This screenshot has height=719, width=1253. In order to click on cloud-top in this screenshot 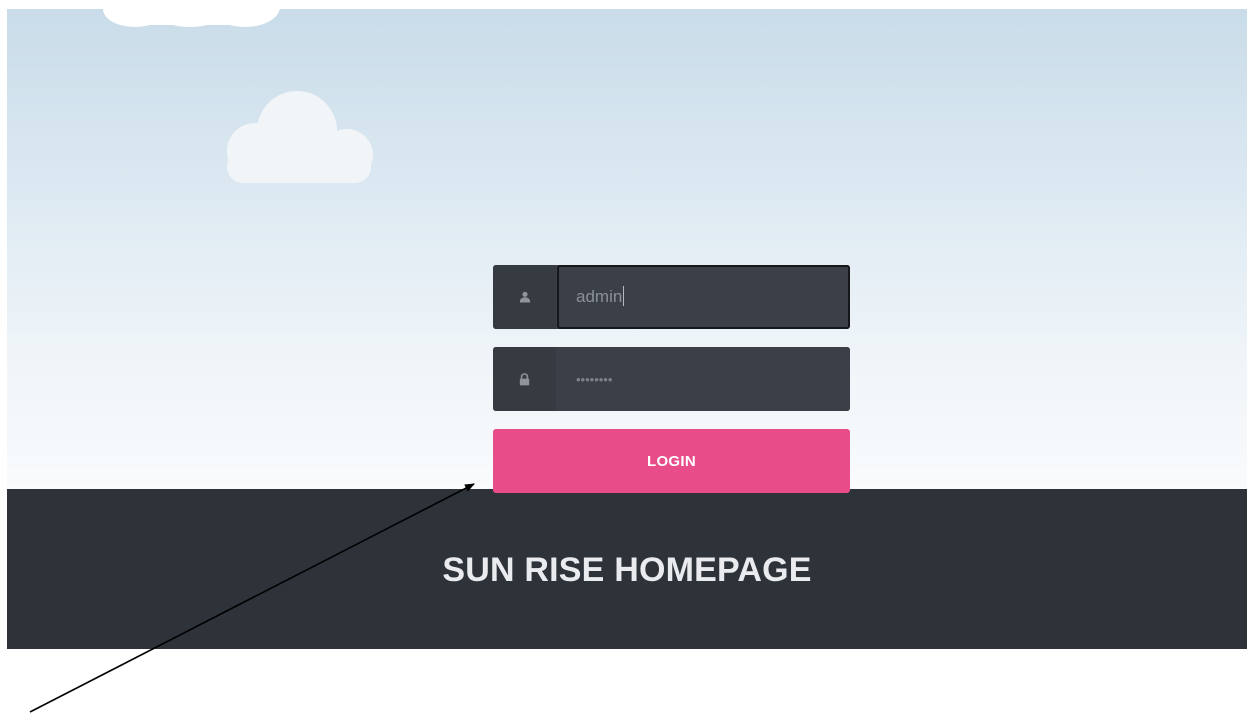, I will do `click(191, 18)`.